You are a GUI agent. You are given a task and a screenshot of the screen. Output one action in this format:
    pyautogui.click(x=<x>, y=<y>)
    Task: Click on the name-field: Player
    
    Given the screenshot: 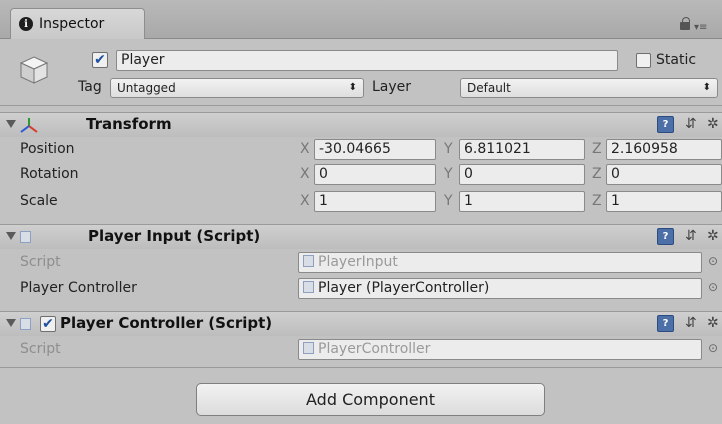 What is the action you would take?
    pyautogui.click(x=367, y=60)
    